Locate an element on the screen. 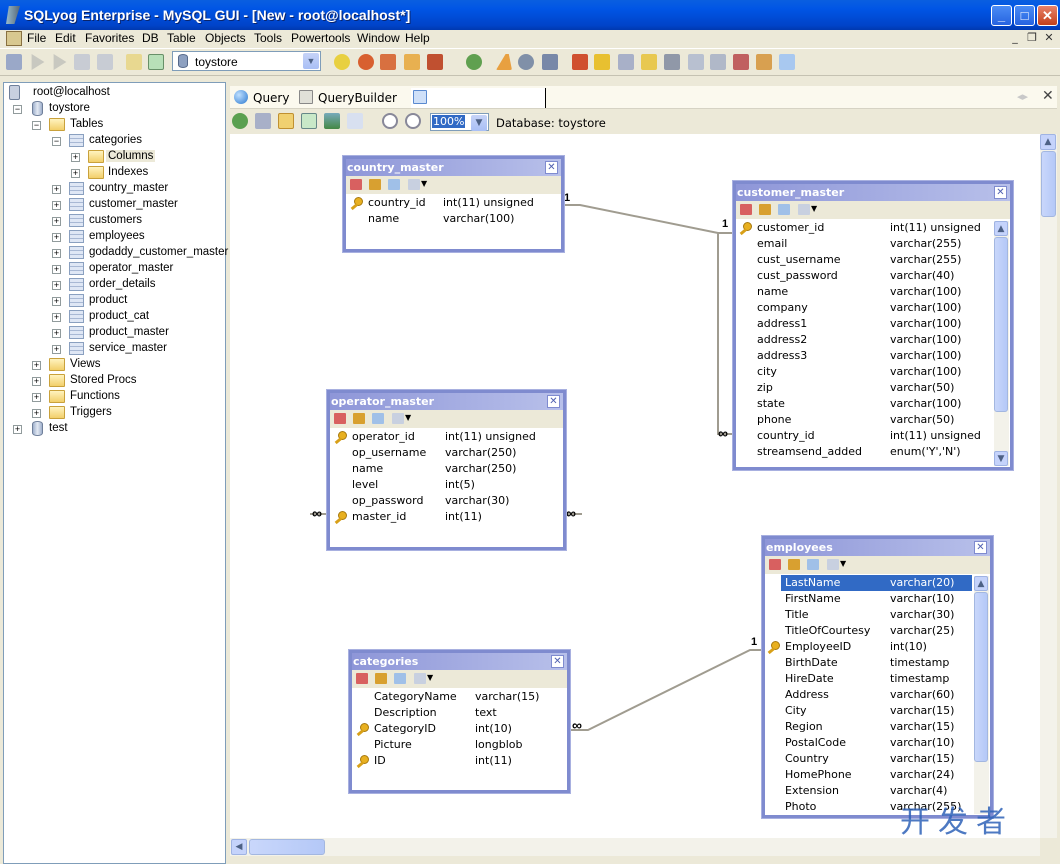  column-row: BirthDate timestamp is located at coordinates (876, 663).